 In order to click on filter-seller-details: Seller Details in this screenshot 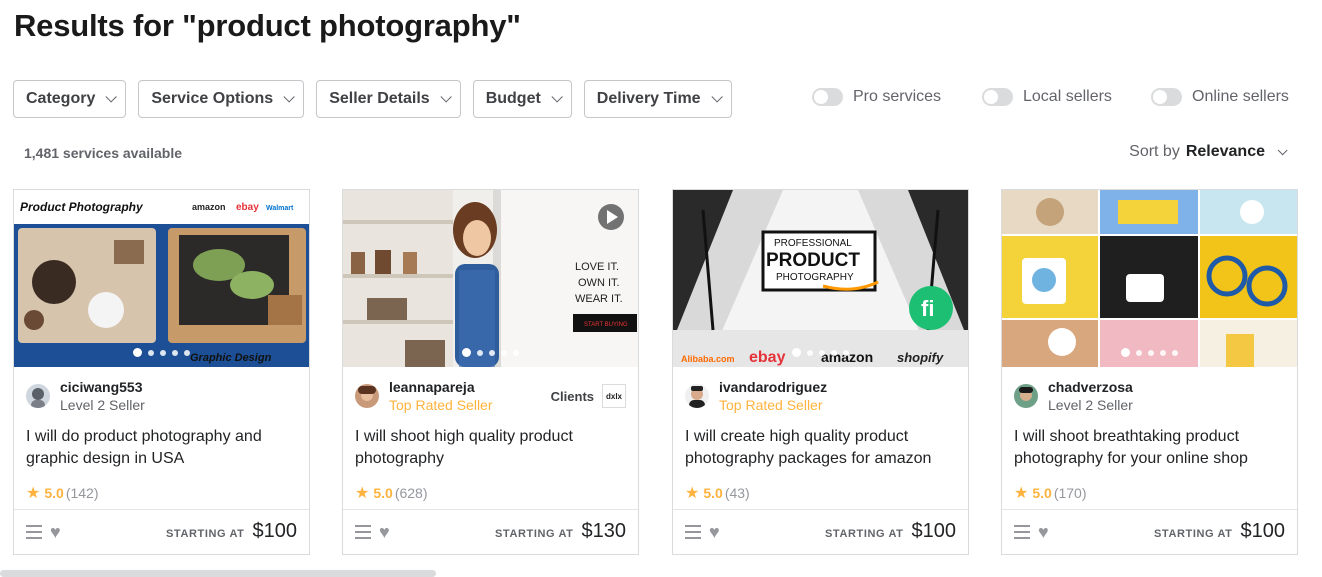, I will do `click(388, 99)`.